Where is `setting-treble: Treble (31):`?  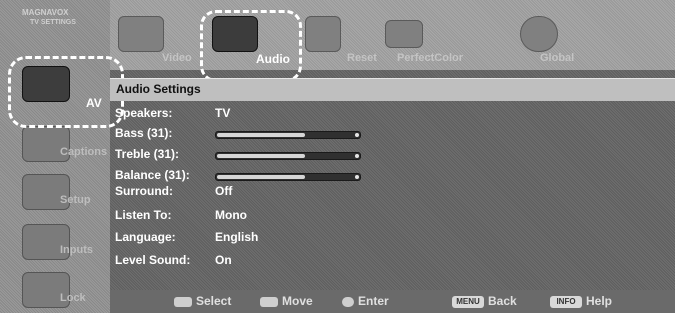
setting-treble: Treble (31): is located at coordinates (385, 156).